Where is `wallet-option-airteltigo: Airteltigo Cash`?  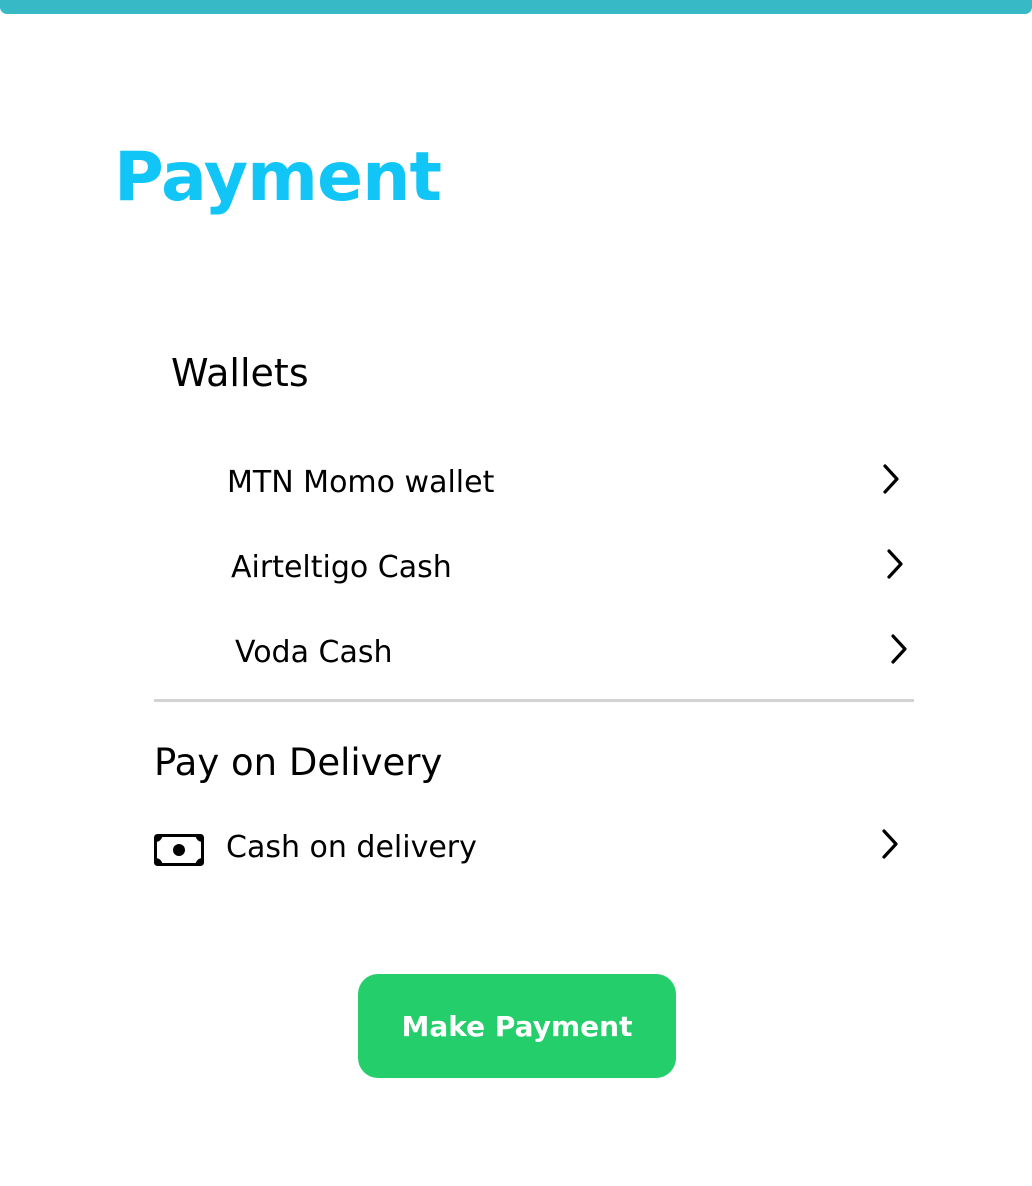 wallet-option-airteltigo: Airteltigo Cash is located at coordinates (571, 568).